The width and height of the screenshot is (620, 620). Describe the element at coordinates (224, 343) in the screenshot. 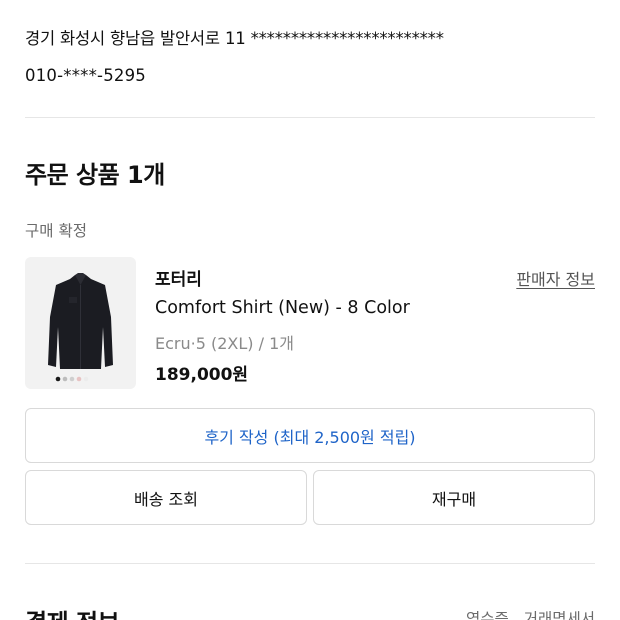

I see `product-option: Ecru·5 (2XL) / 1개` at that location.